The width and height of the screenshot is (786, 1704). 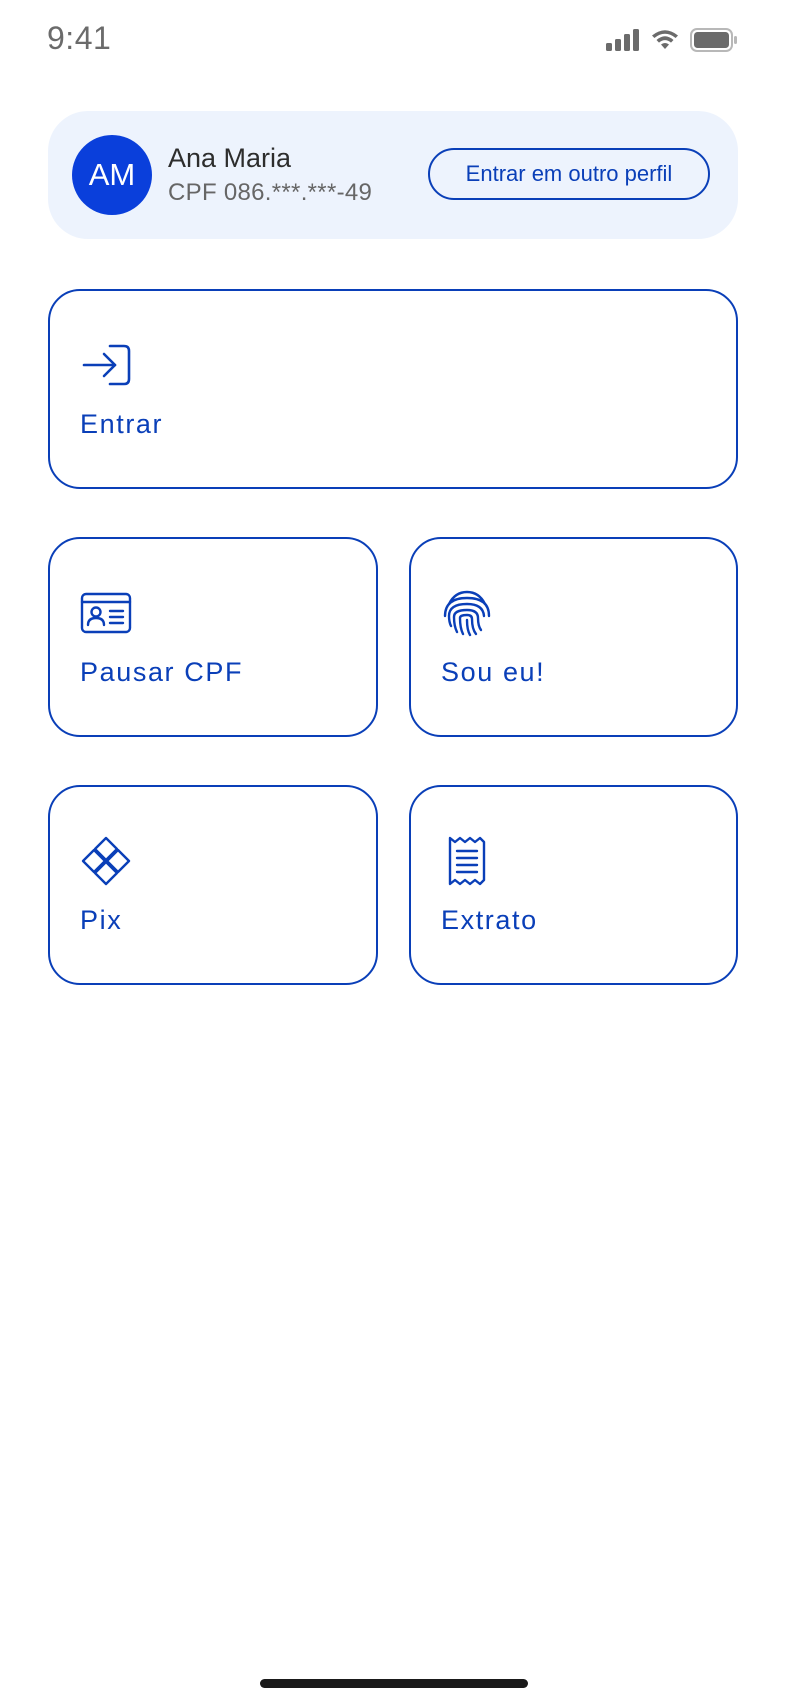 What do you see at coordinates (394, 1683) in the screenshot?
I see `home-indicator` at bounding box center [394, 1683].